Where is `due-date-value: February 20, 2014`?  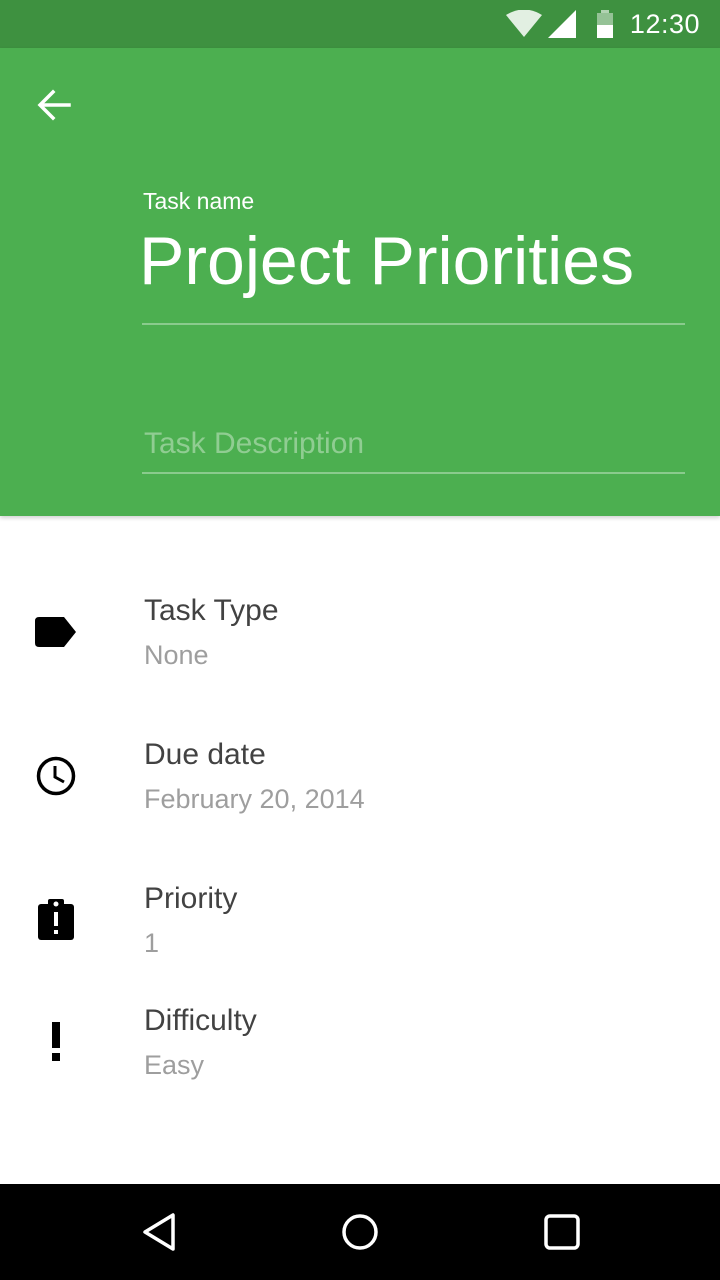 due-date-value: February 20, 2014 is located at coordinates (254, 799).